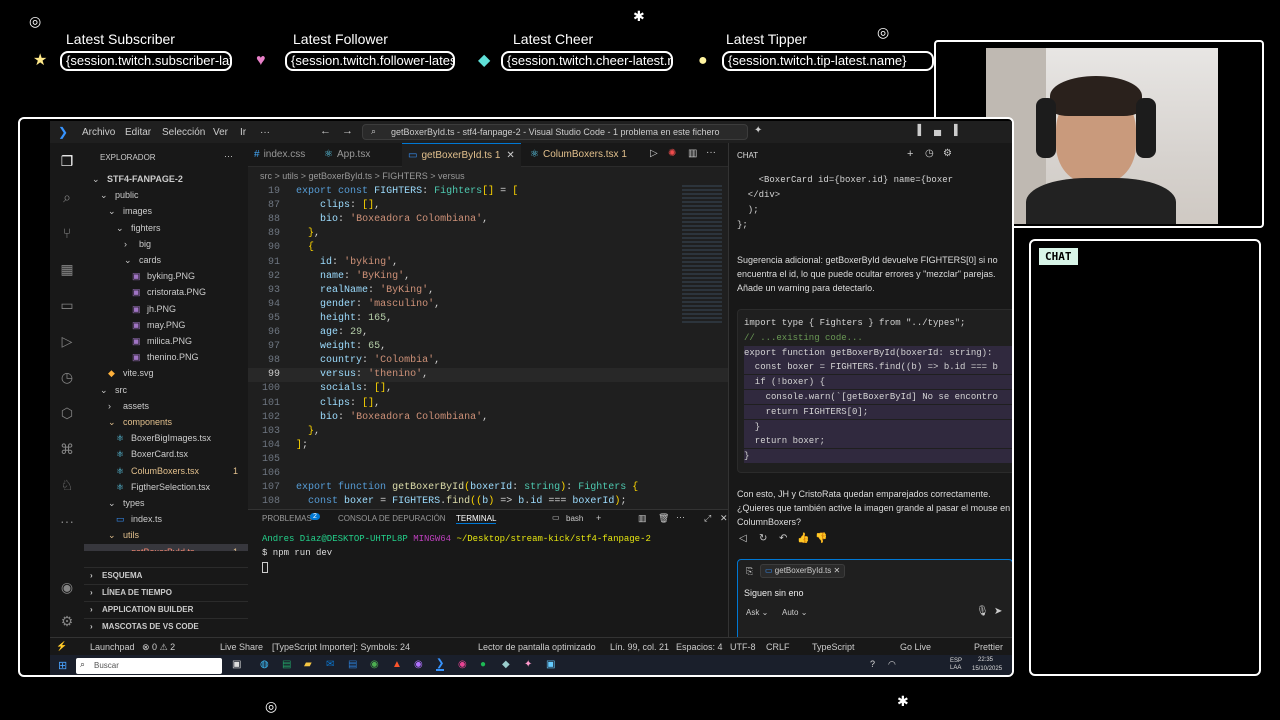 Image resolution: width=1280 pixels, height=720 pixels. Describe the element at coordinates (803, 571) in the screenshot. I see `attachment-chip: ▭ getBoxerById.ts ✕` at that location.